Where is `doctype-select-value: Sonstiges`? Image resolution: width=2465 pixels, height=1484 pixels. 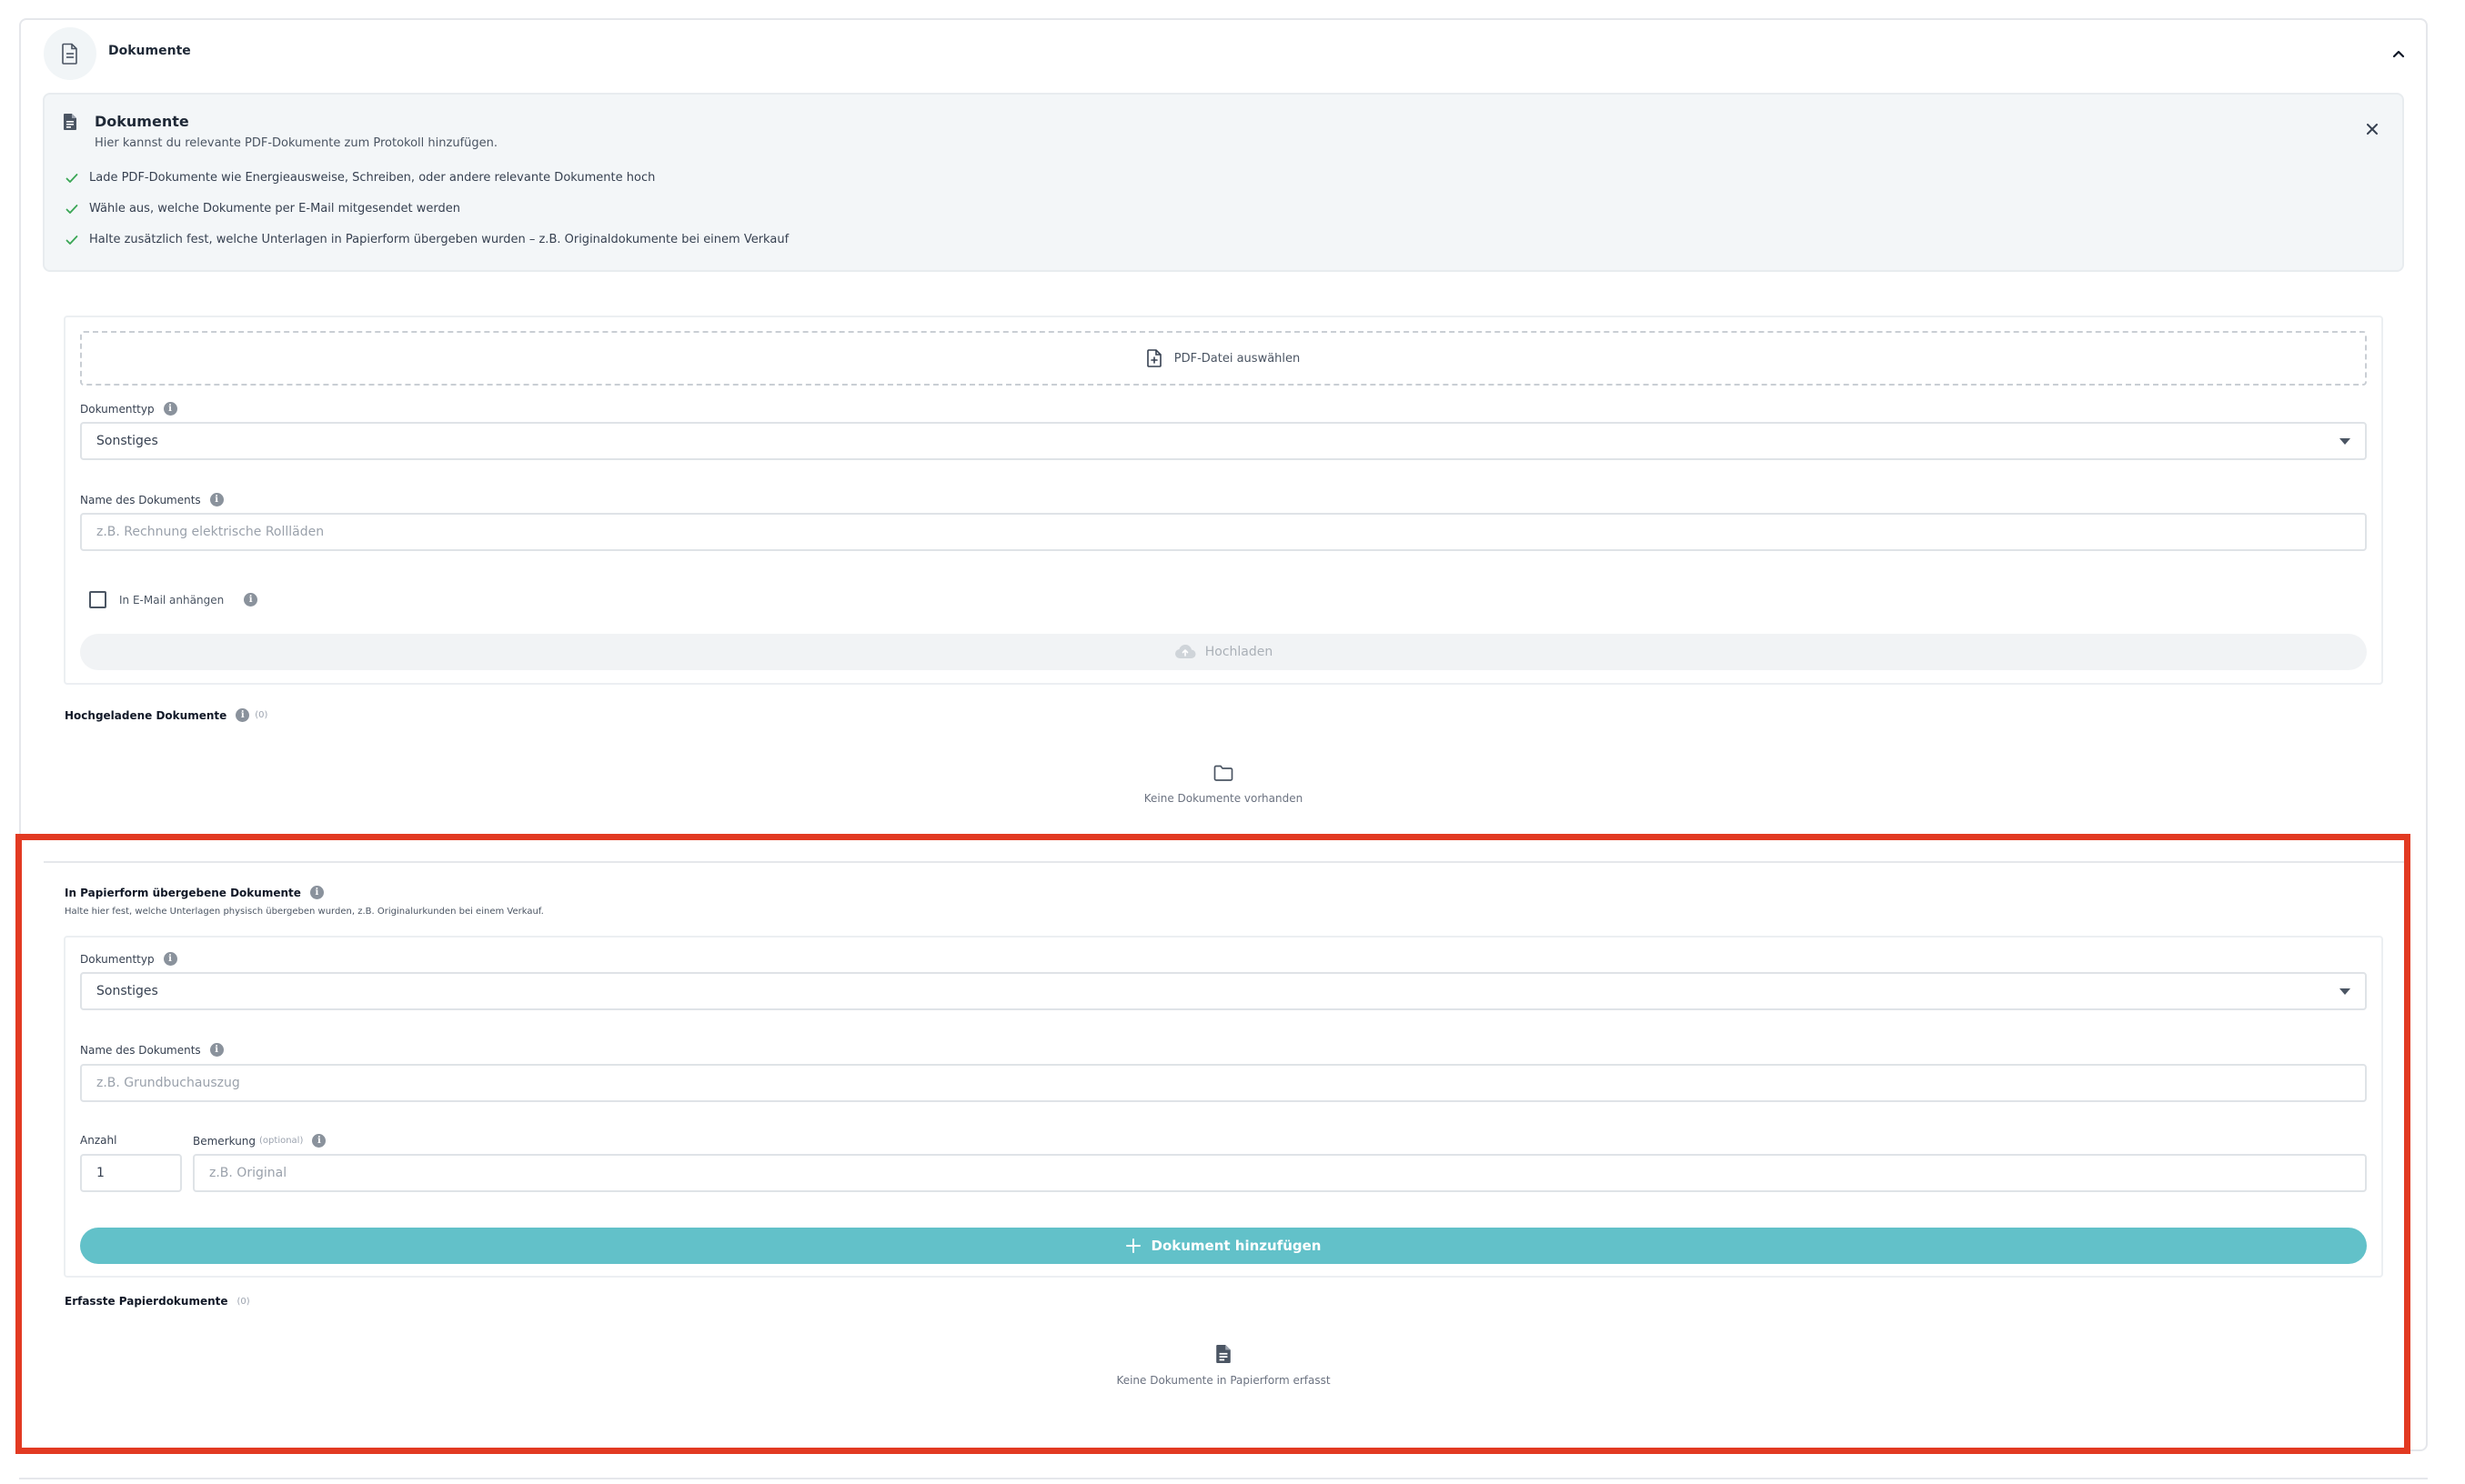 doctype-select-value: Sonstiges is located at coordinates (127, 441).